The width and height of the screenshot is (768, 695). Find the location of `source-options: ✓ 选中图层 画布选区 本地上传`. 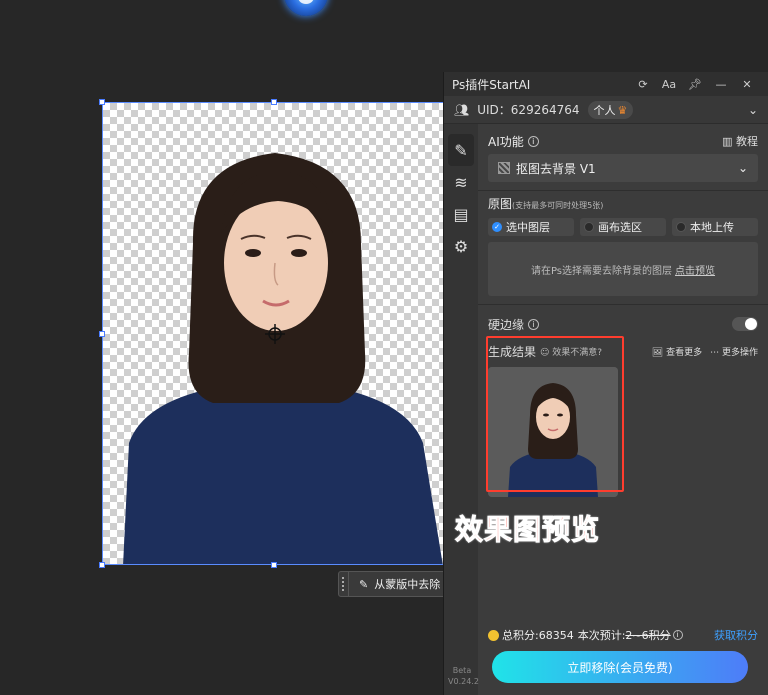

source-options: ✓ 选中图层 画布选区 本地上传 is located at coordinates (623, 227).